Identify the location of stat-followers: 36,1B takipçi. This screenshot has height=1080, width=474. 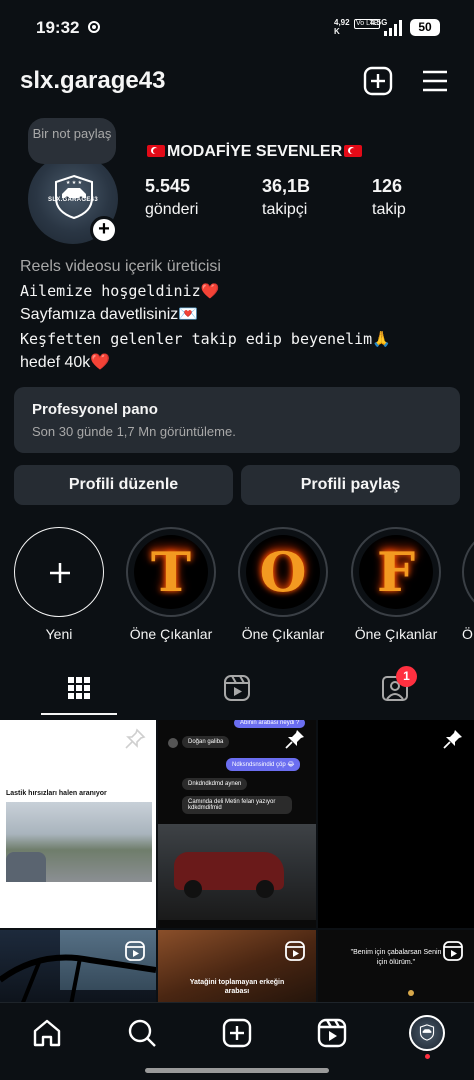
(286, 197).